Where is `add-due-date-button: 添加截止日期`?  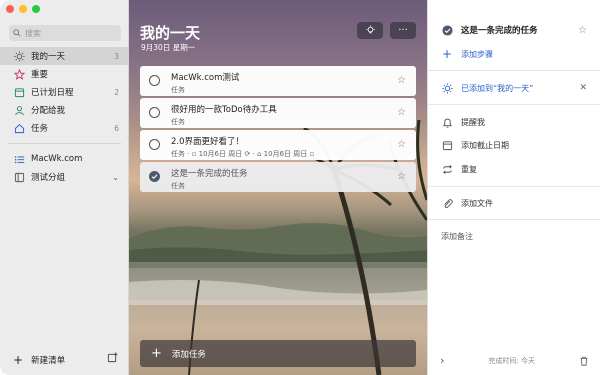 add-due-date-button: 添加截止日期 is located at coordinates (514, 145).